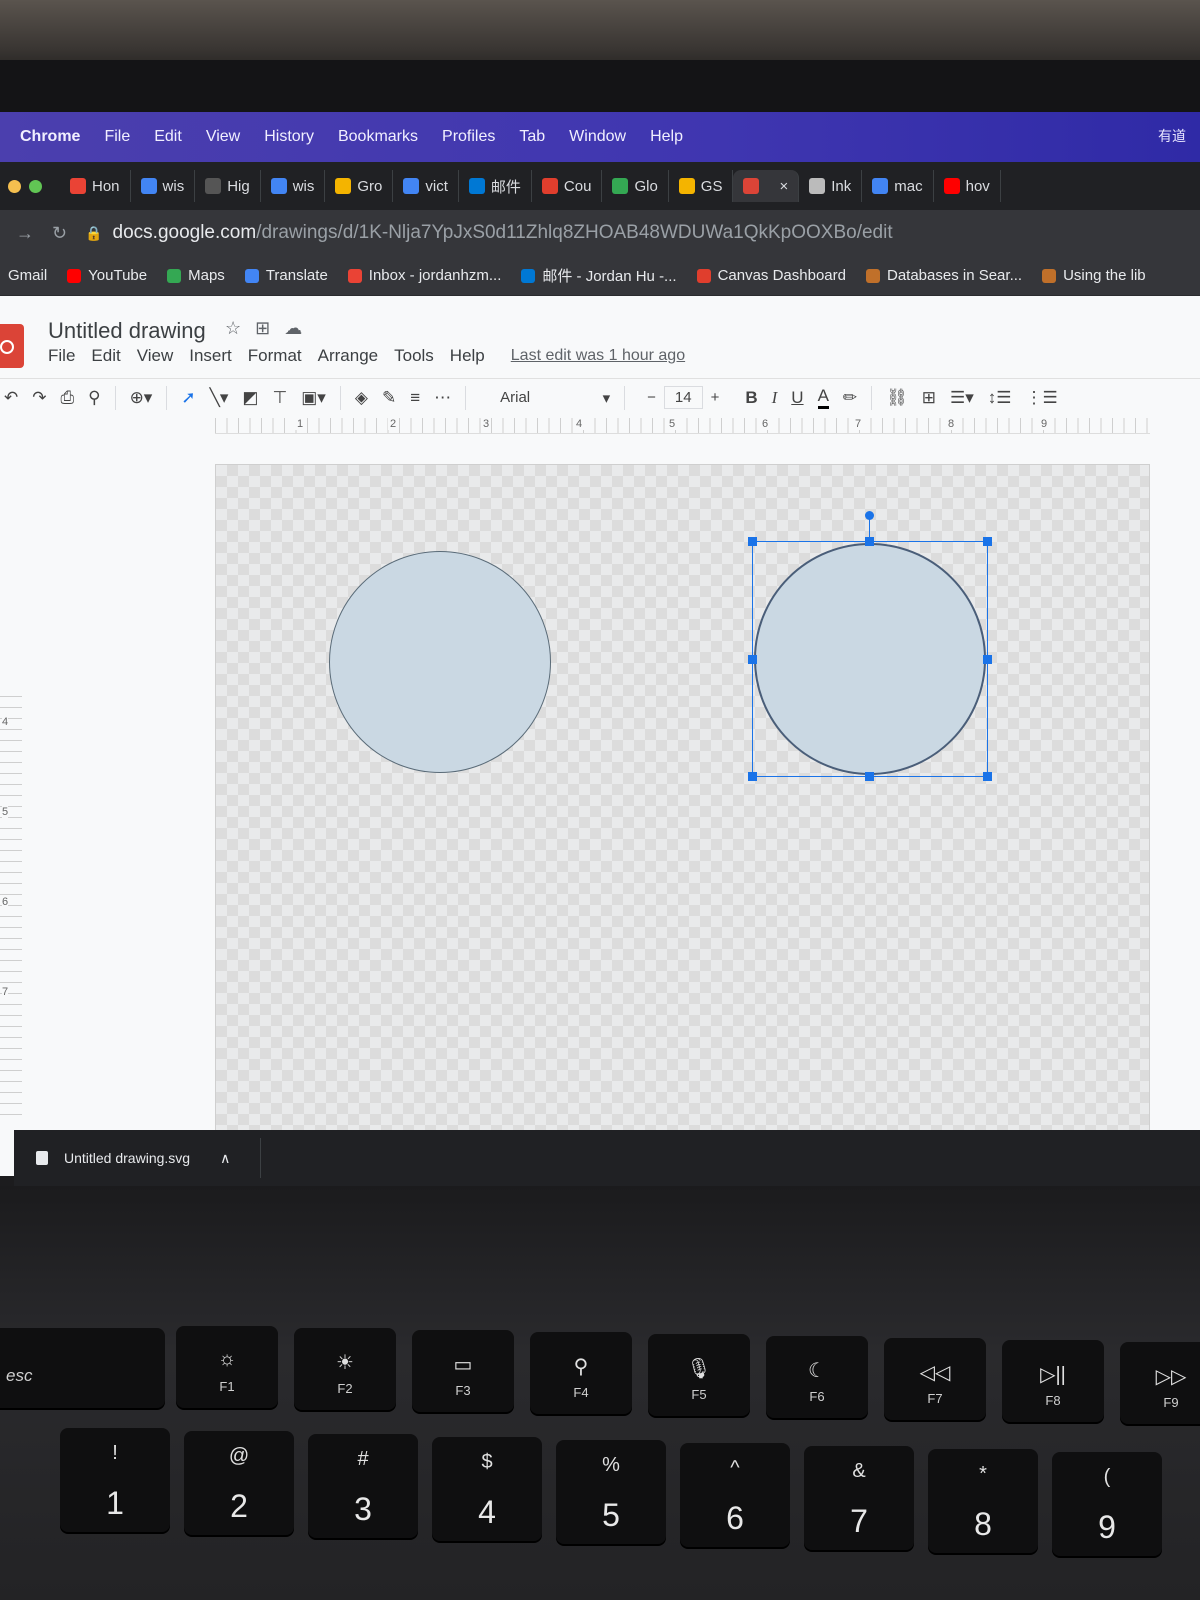 Image resolution: width=1200 pixels, height=1600 pixels. I want to click on comment-icon: ⊞, so click(929, 398).